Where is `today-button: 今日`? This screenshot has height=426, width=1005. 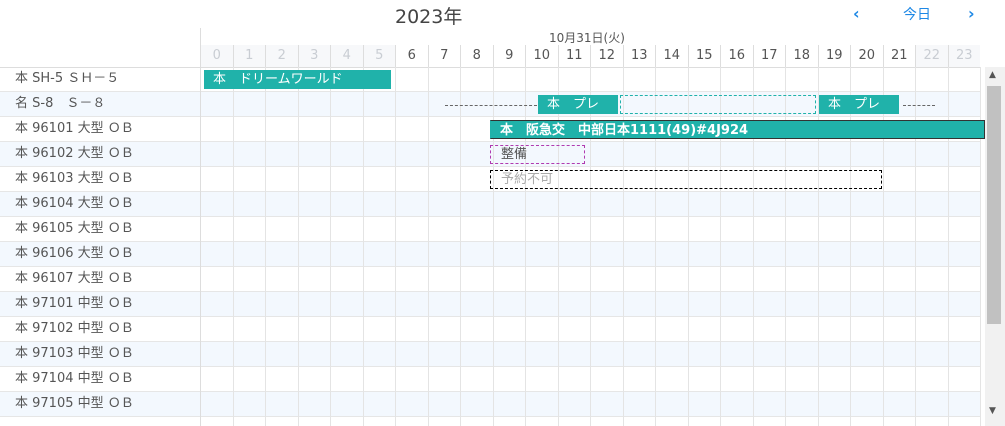 today-button: 今日 is located at coordinates (917, 14).